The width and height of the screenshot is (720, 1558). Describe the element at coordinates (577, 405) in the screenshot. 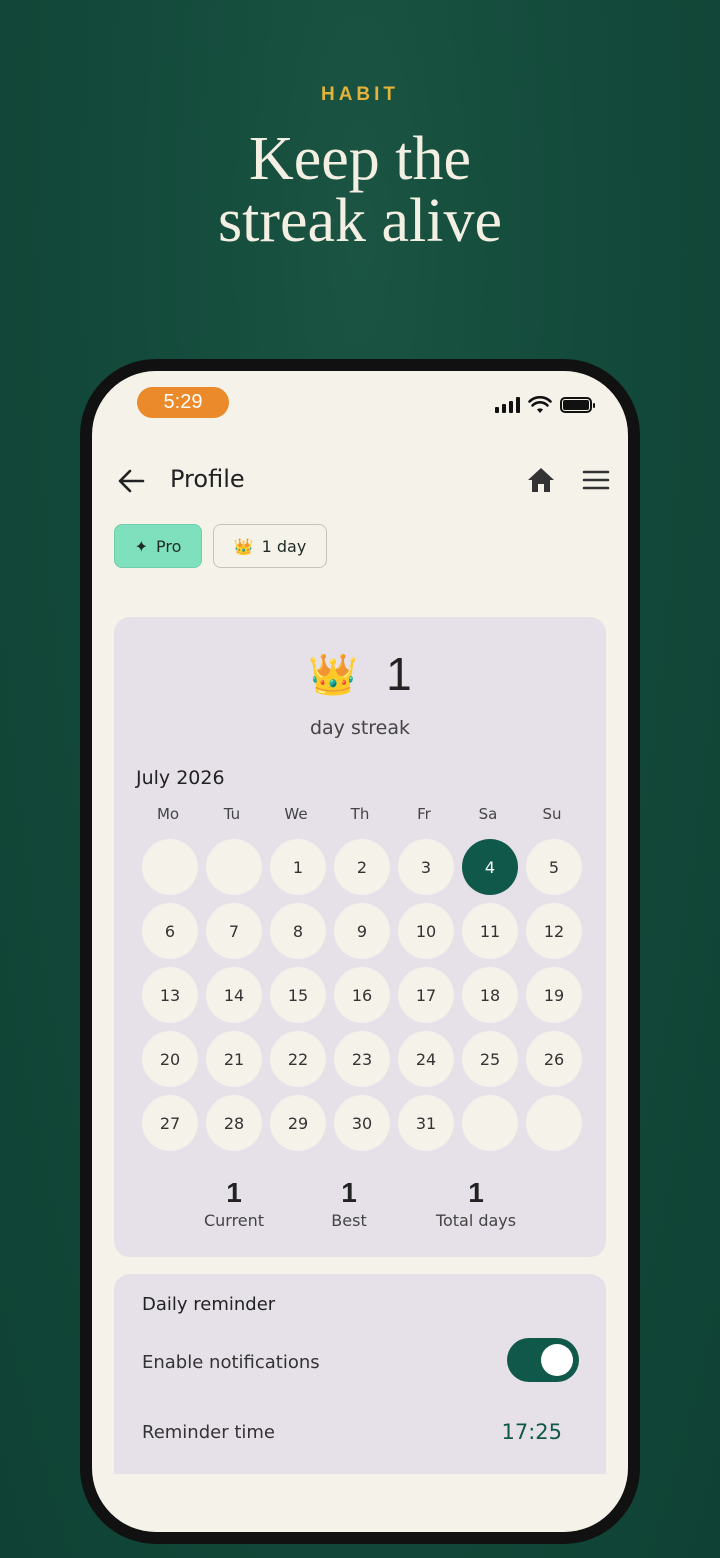

I see `battery-icon` at that location.